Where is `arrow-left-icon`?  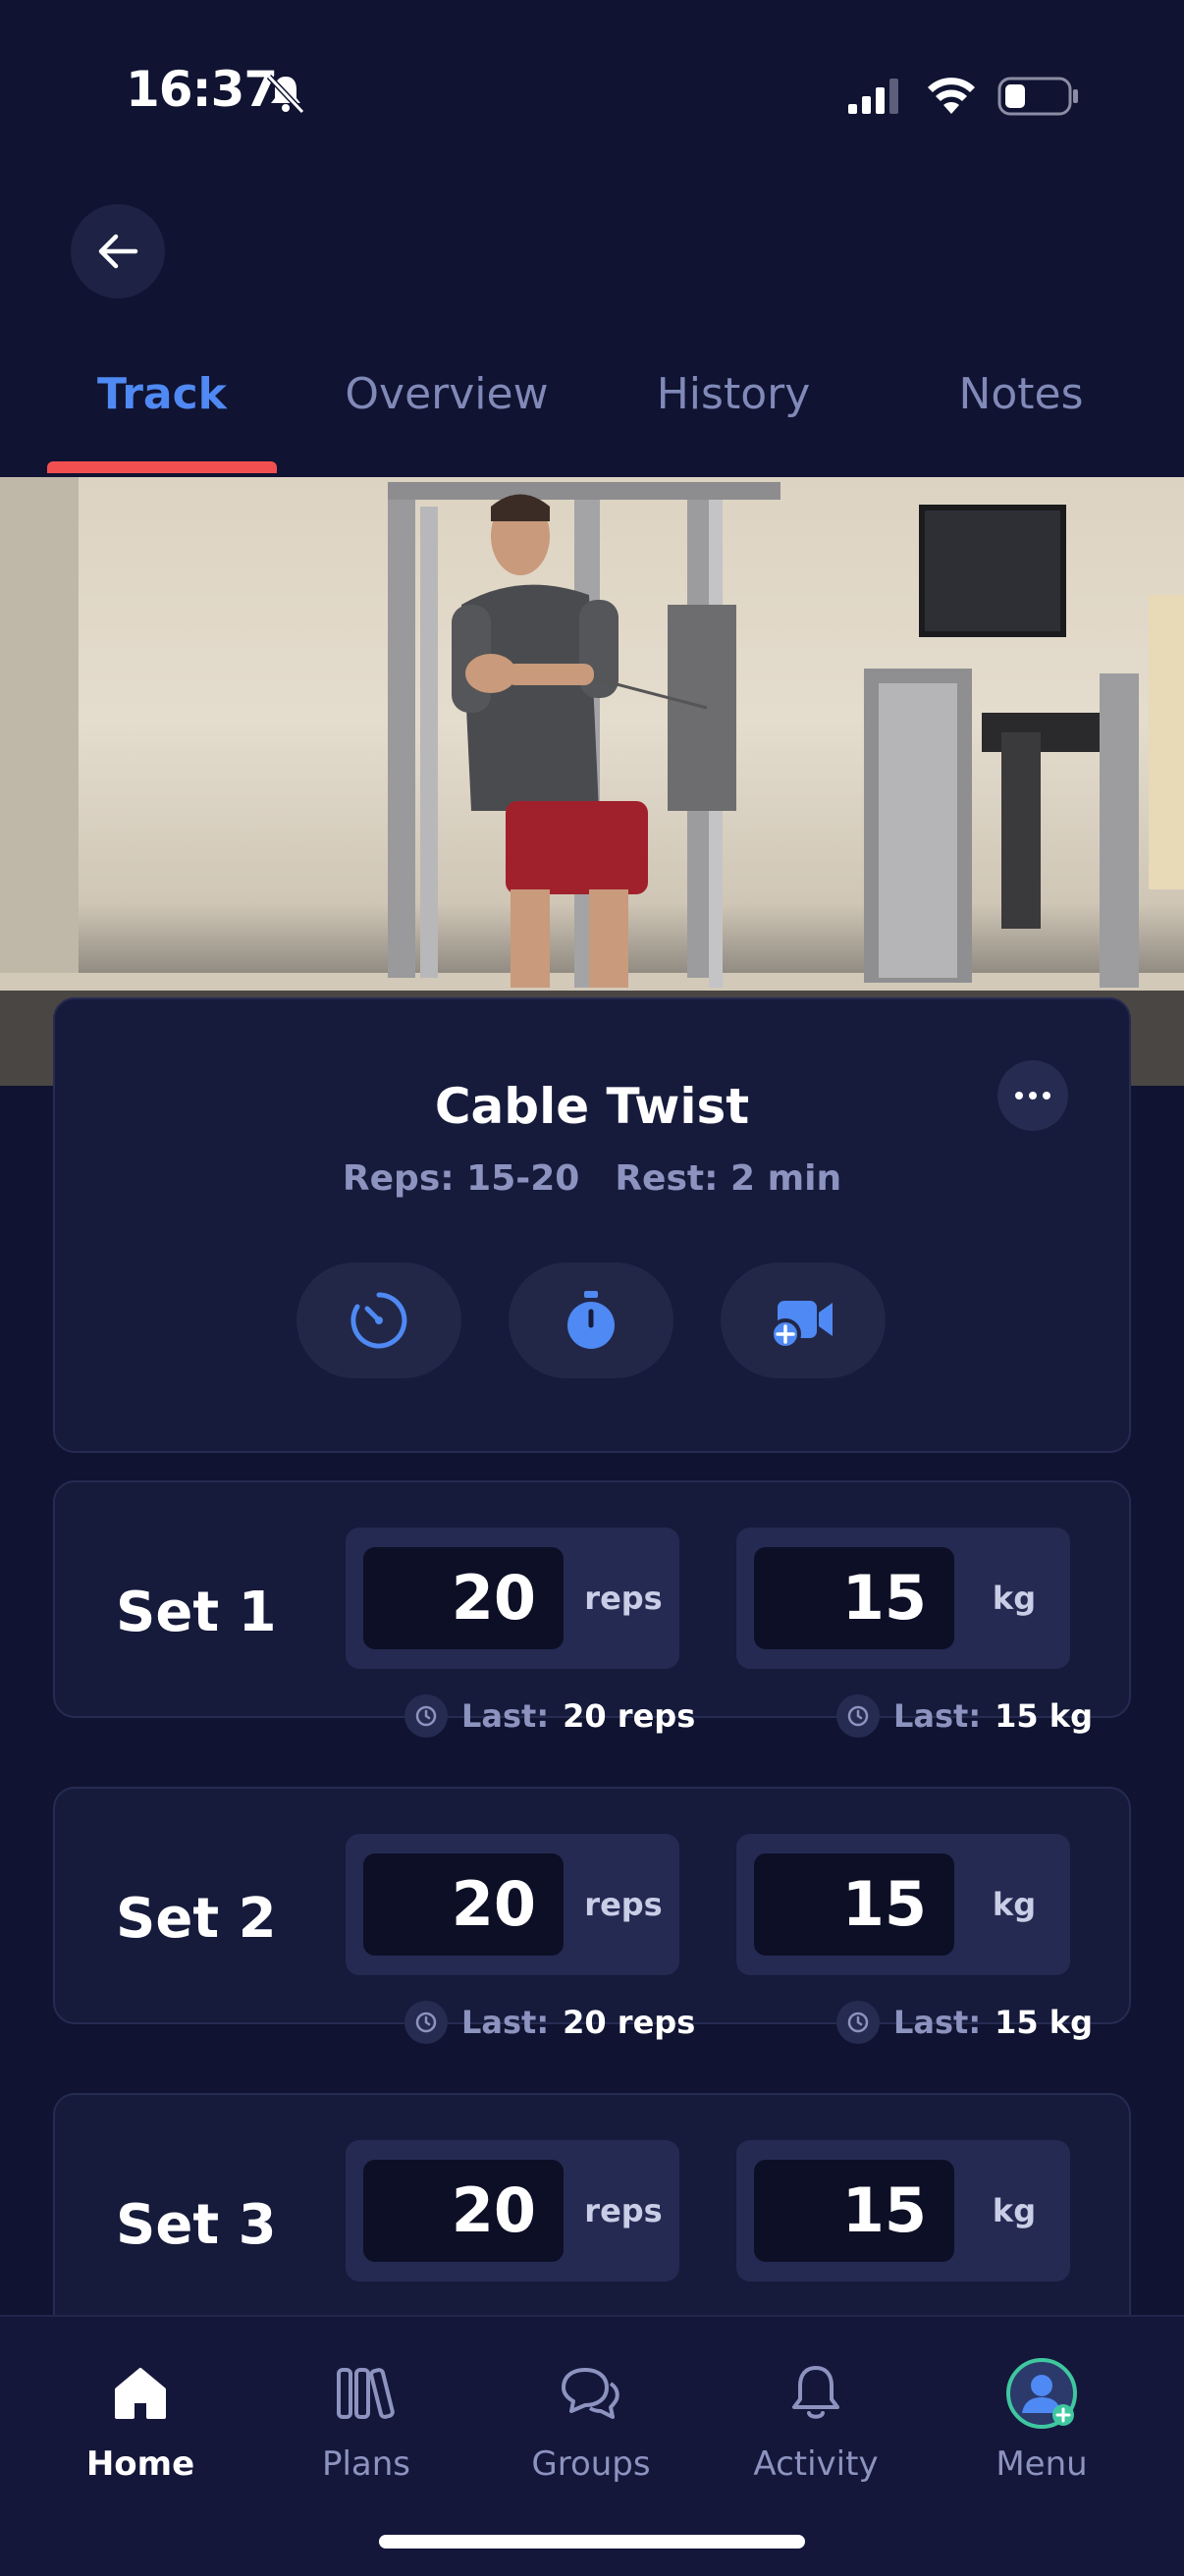 arrow-left-icon is located at coordinates (118, 251).